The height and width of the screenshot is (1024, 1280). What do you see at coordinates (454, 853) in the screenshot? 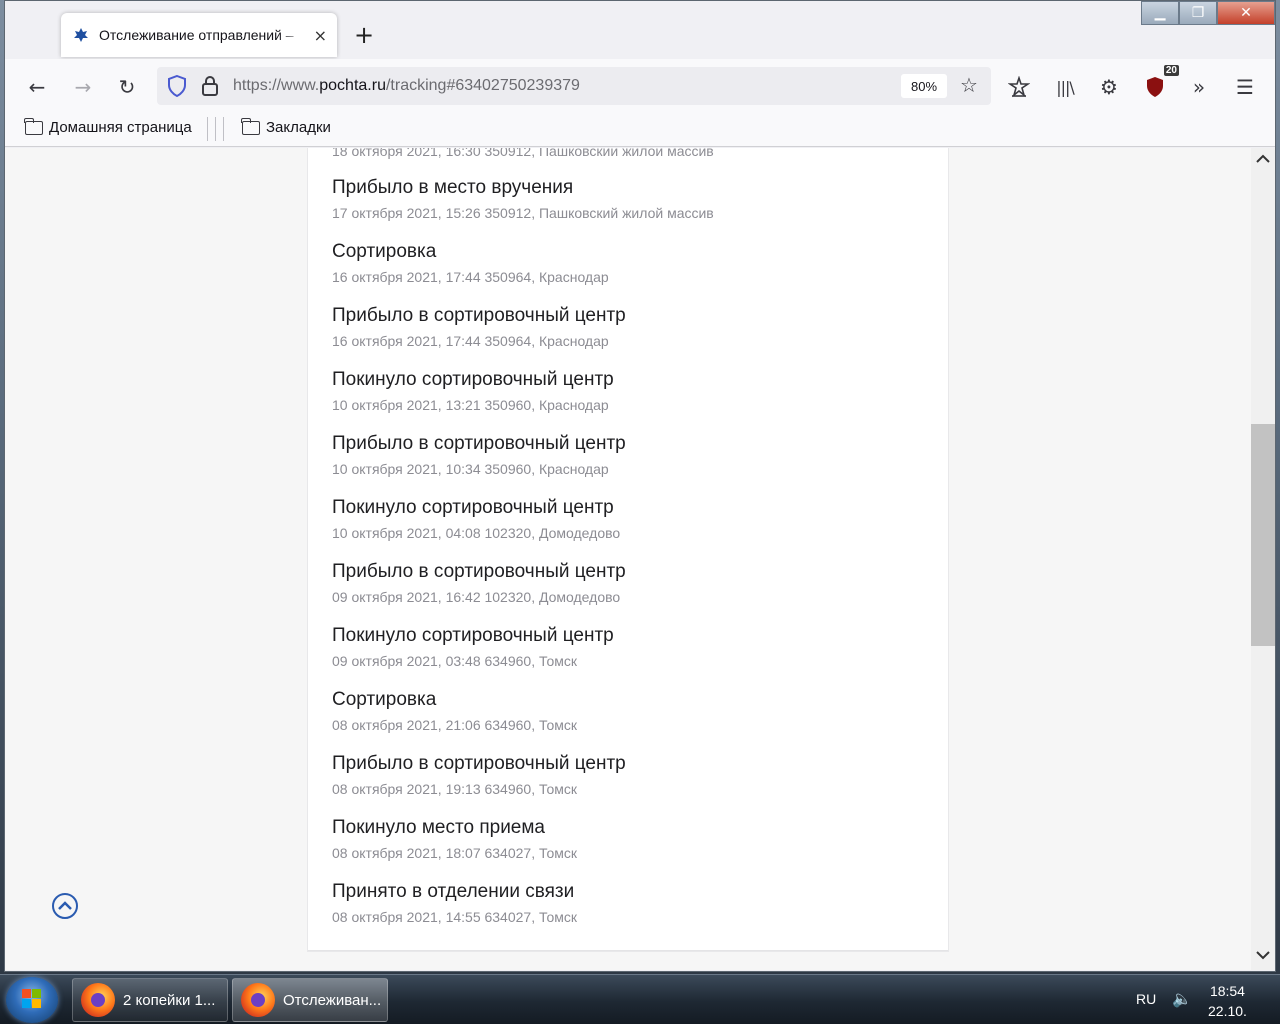
I see `event-meta: 08 октября 2021, 18:07 634027, Томск` at bounding box center [454, 853].